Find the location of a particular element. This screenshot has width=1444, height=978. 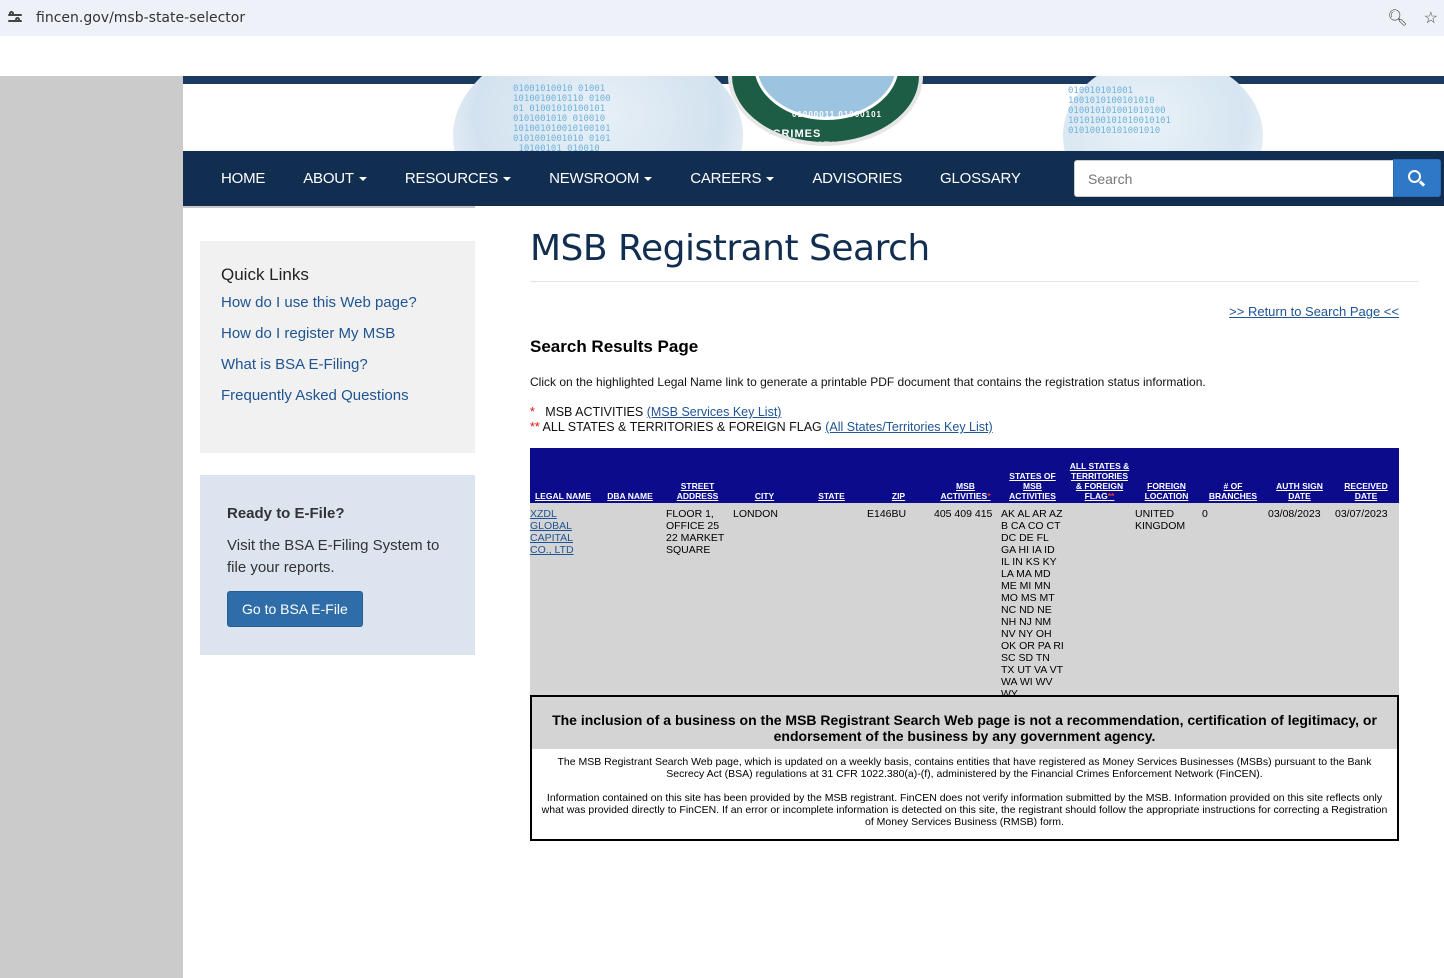

nav-home: HOME is located at coordinates (243, 178).